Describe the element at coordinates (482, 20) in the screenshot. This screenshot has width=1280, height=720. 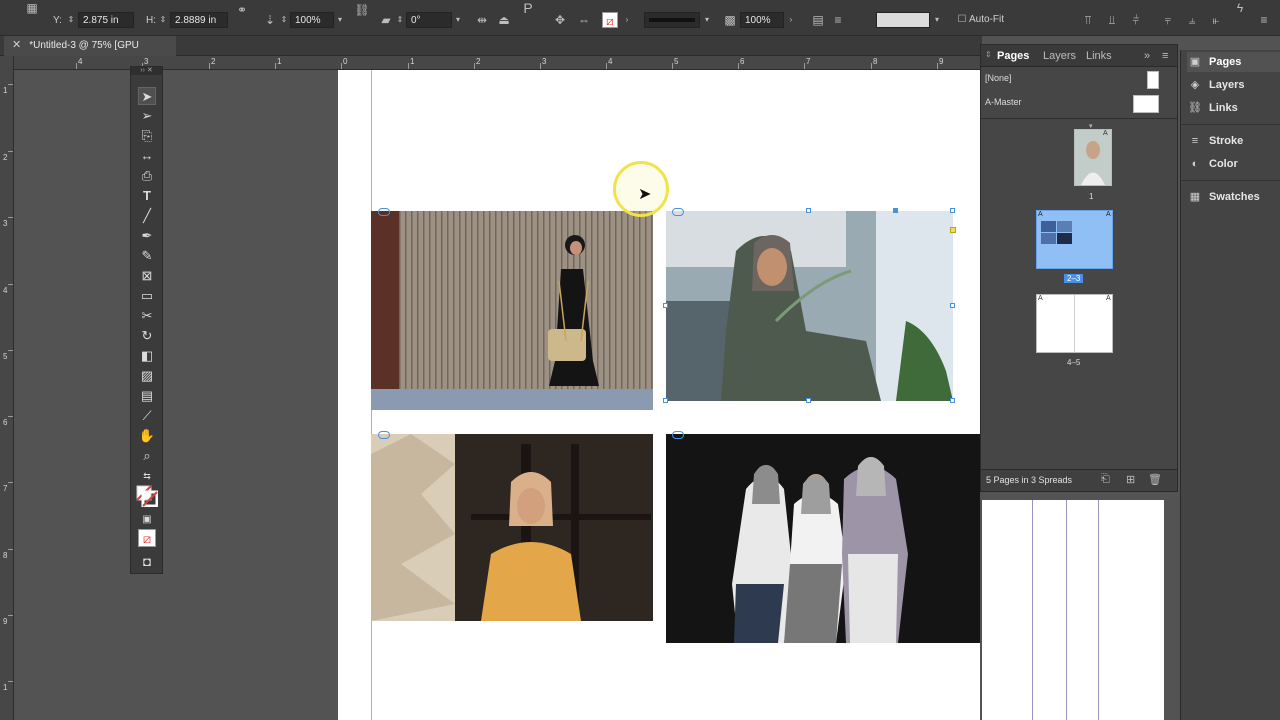
I see `flip-horizontal-icon: ⇹` at that location.